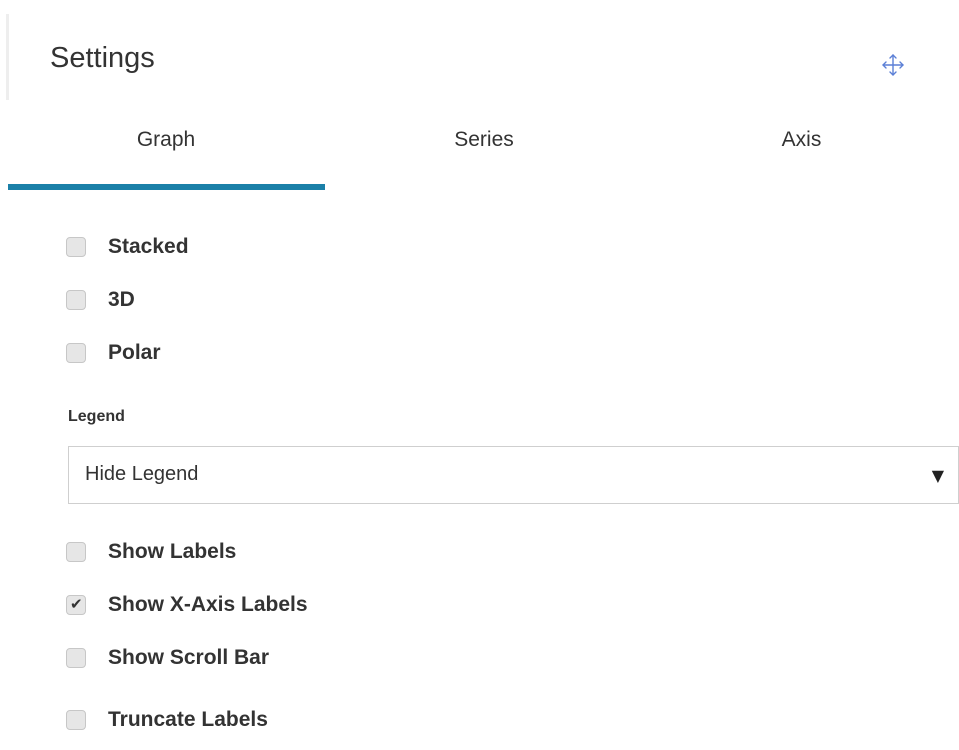 The image size is (959, 750). What do you see at coordinates (96, 416) in the screenshot?
I see `legend-label: Legend` at bounding box center [96, 416].